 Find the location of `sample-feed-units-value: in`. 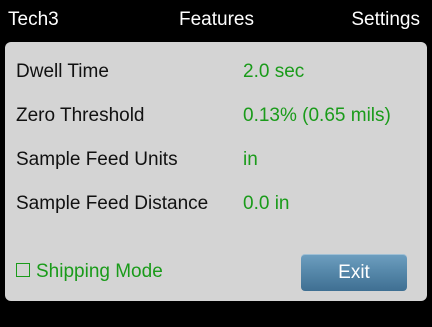

sample-feed-units-value: in is located at coordinates (250, 160).